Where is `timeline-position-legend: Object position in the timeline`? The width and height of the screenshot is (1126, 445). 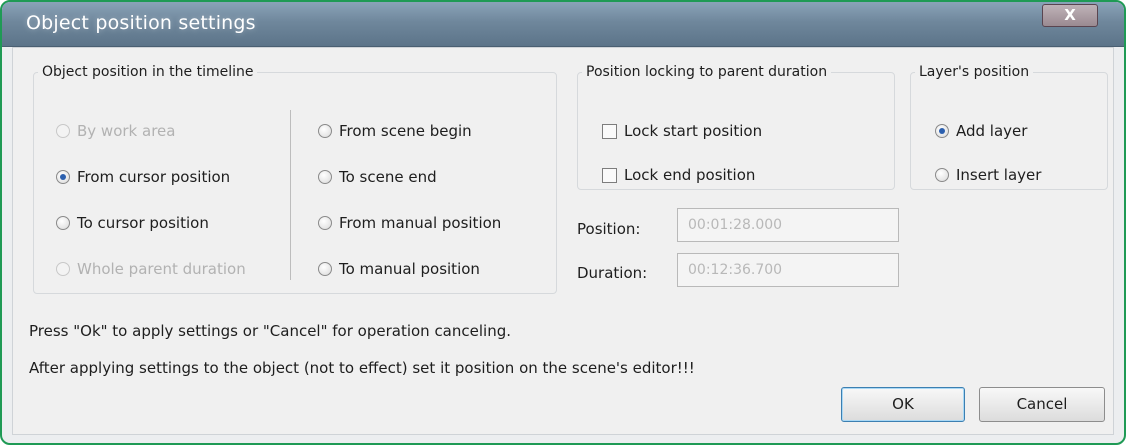 timeline-position-legend: Object position in the timeline is located at coordinates (148, 72).